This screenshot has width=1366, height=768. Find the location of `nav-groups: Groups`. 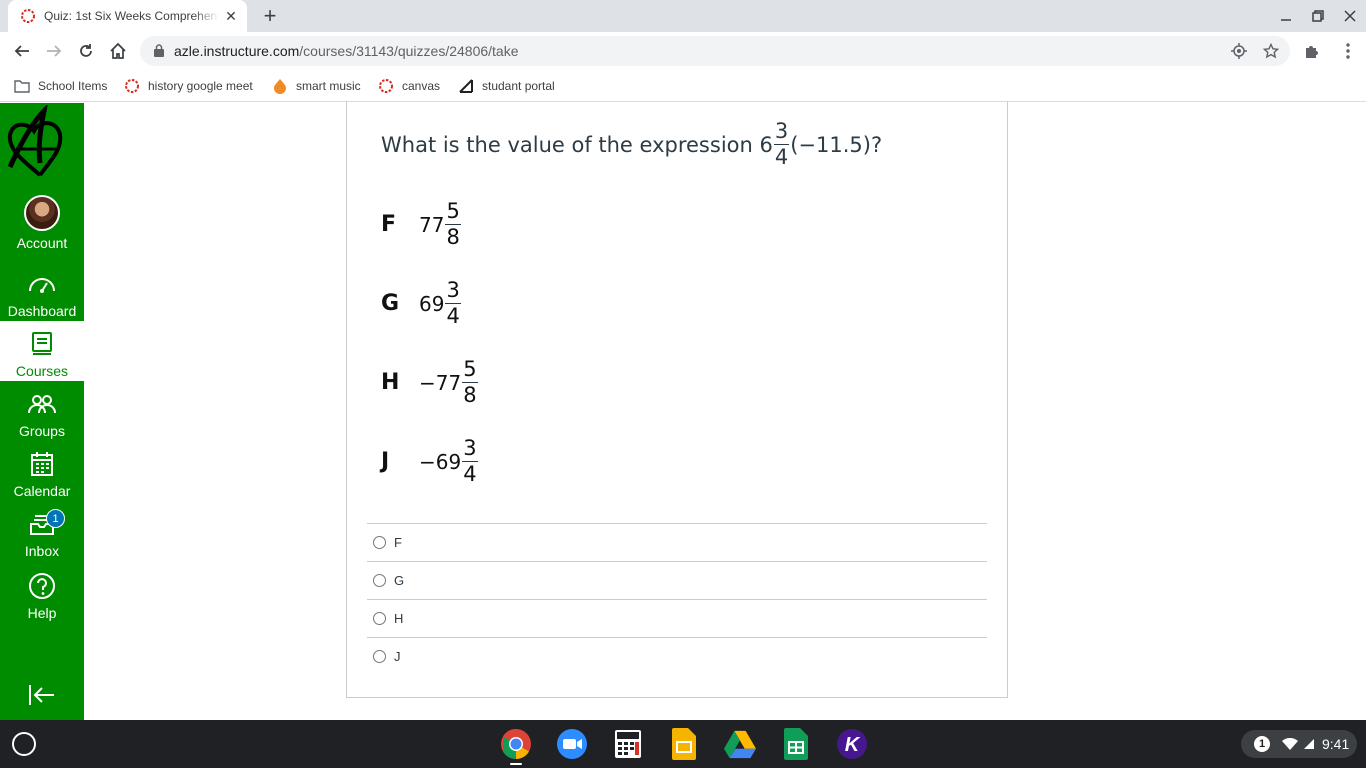

nav-groups: Groups is located at coordinates (42, 419).